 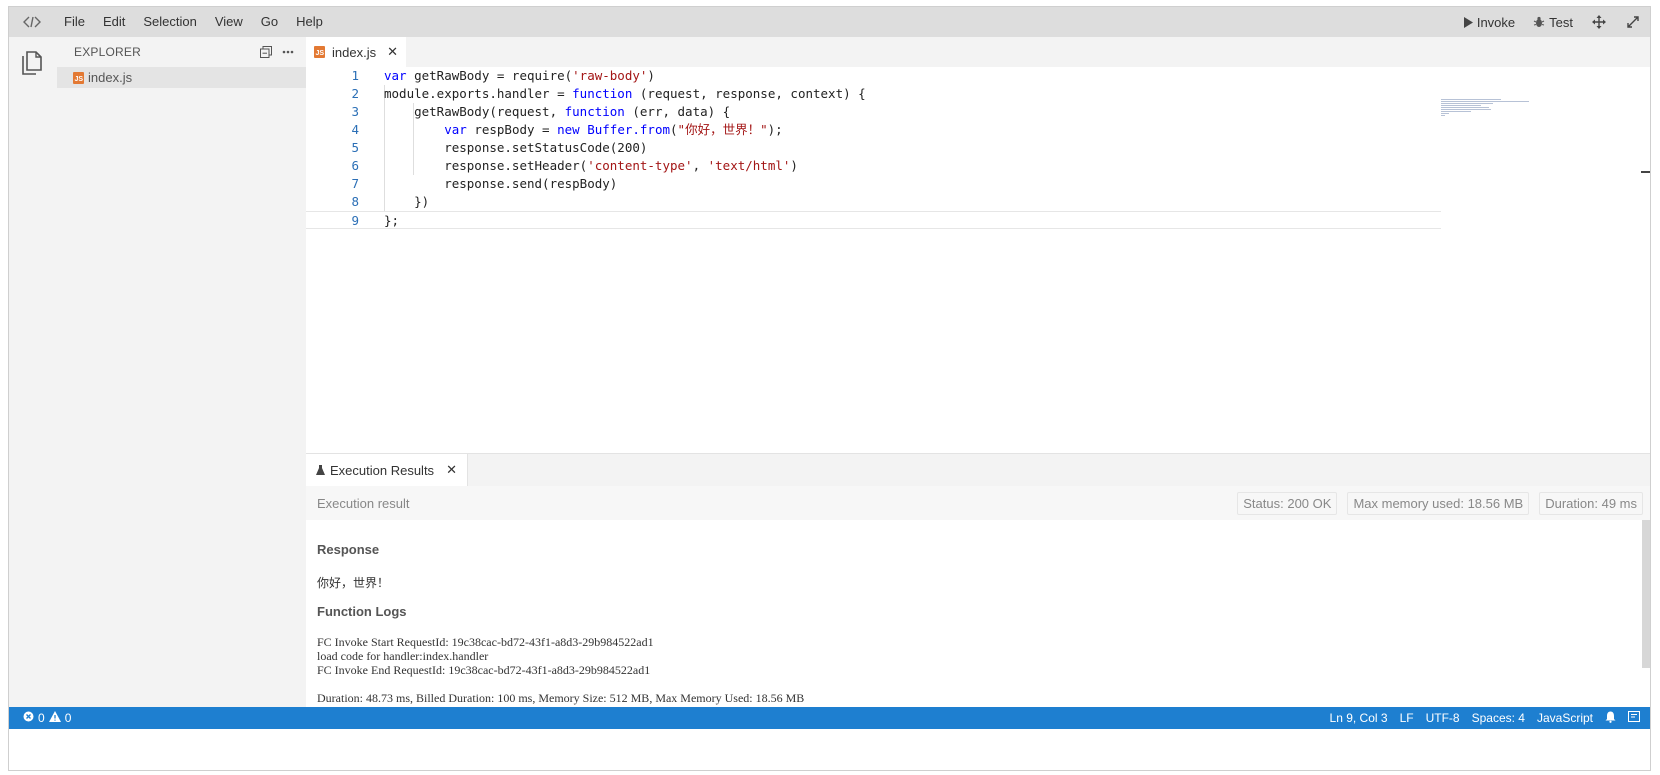 I want to click on code-text: var getRawBody = require('raw-body'), so click(x=519, y=76).